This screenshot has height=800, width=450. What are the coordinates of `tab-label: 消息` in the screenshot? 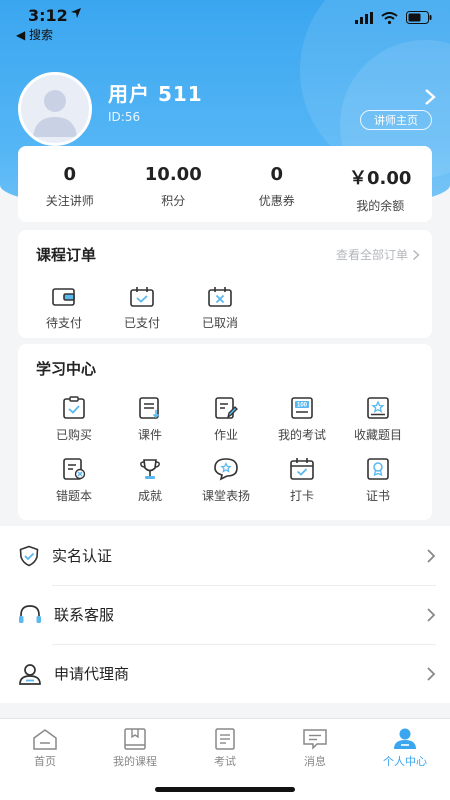 It's located at (315, 761).